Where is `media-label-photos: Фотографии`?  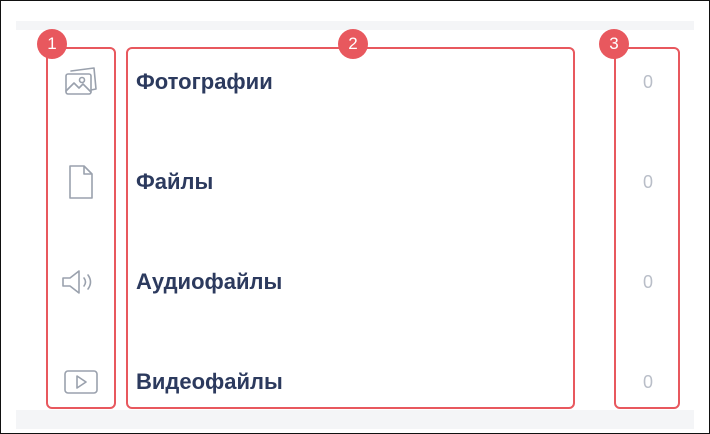 media-label-photos: Фотографии is located at coordinates (204, 81).